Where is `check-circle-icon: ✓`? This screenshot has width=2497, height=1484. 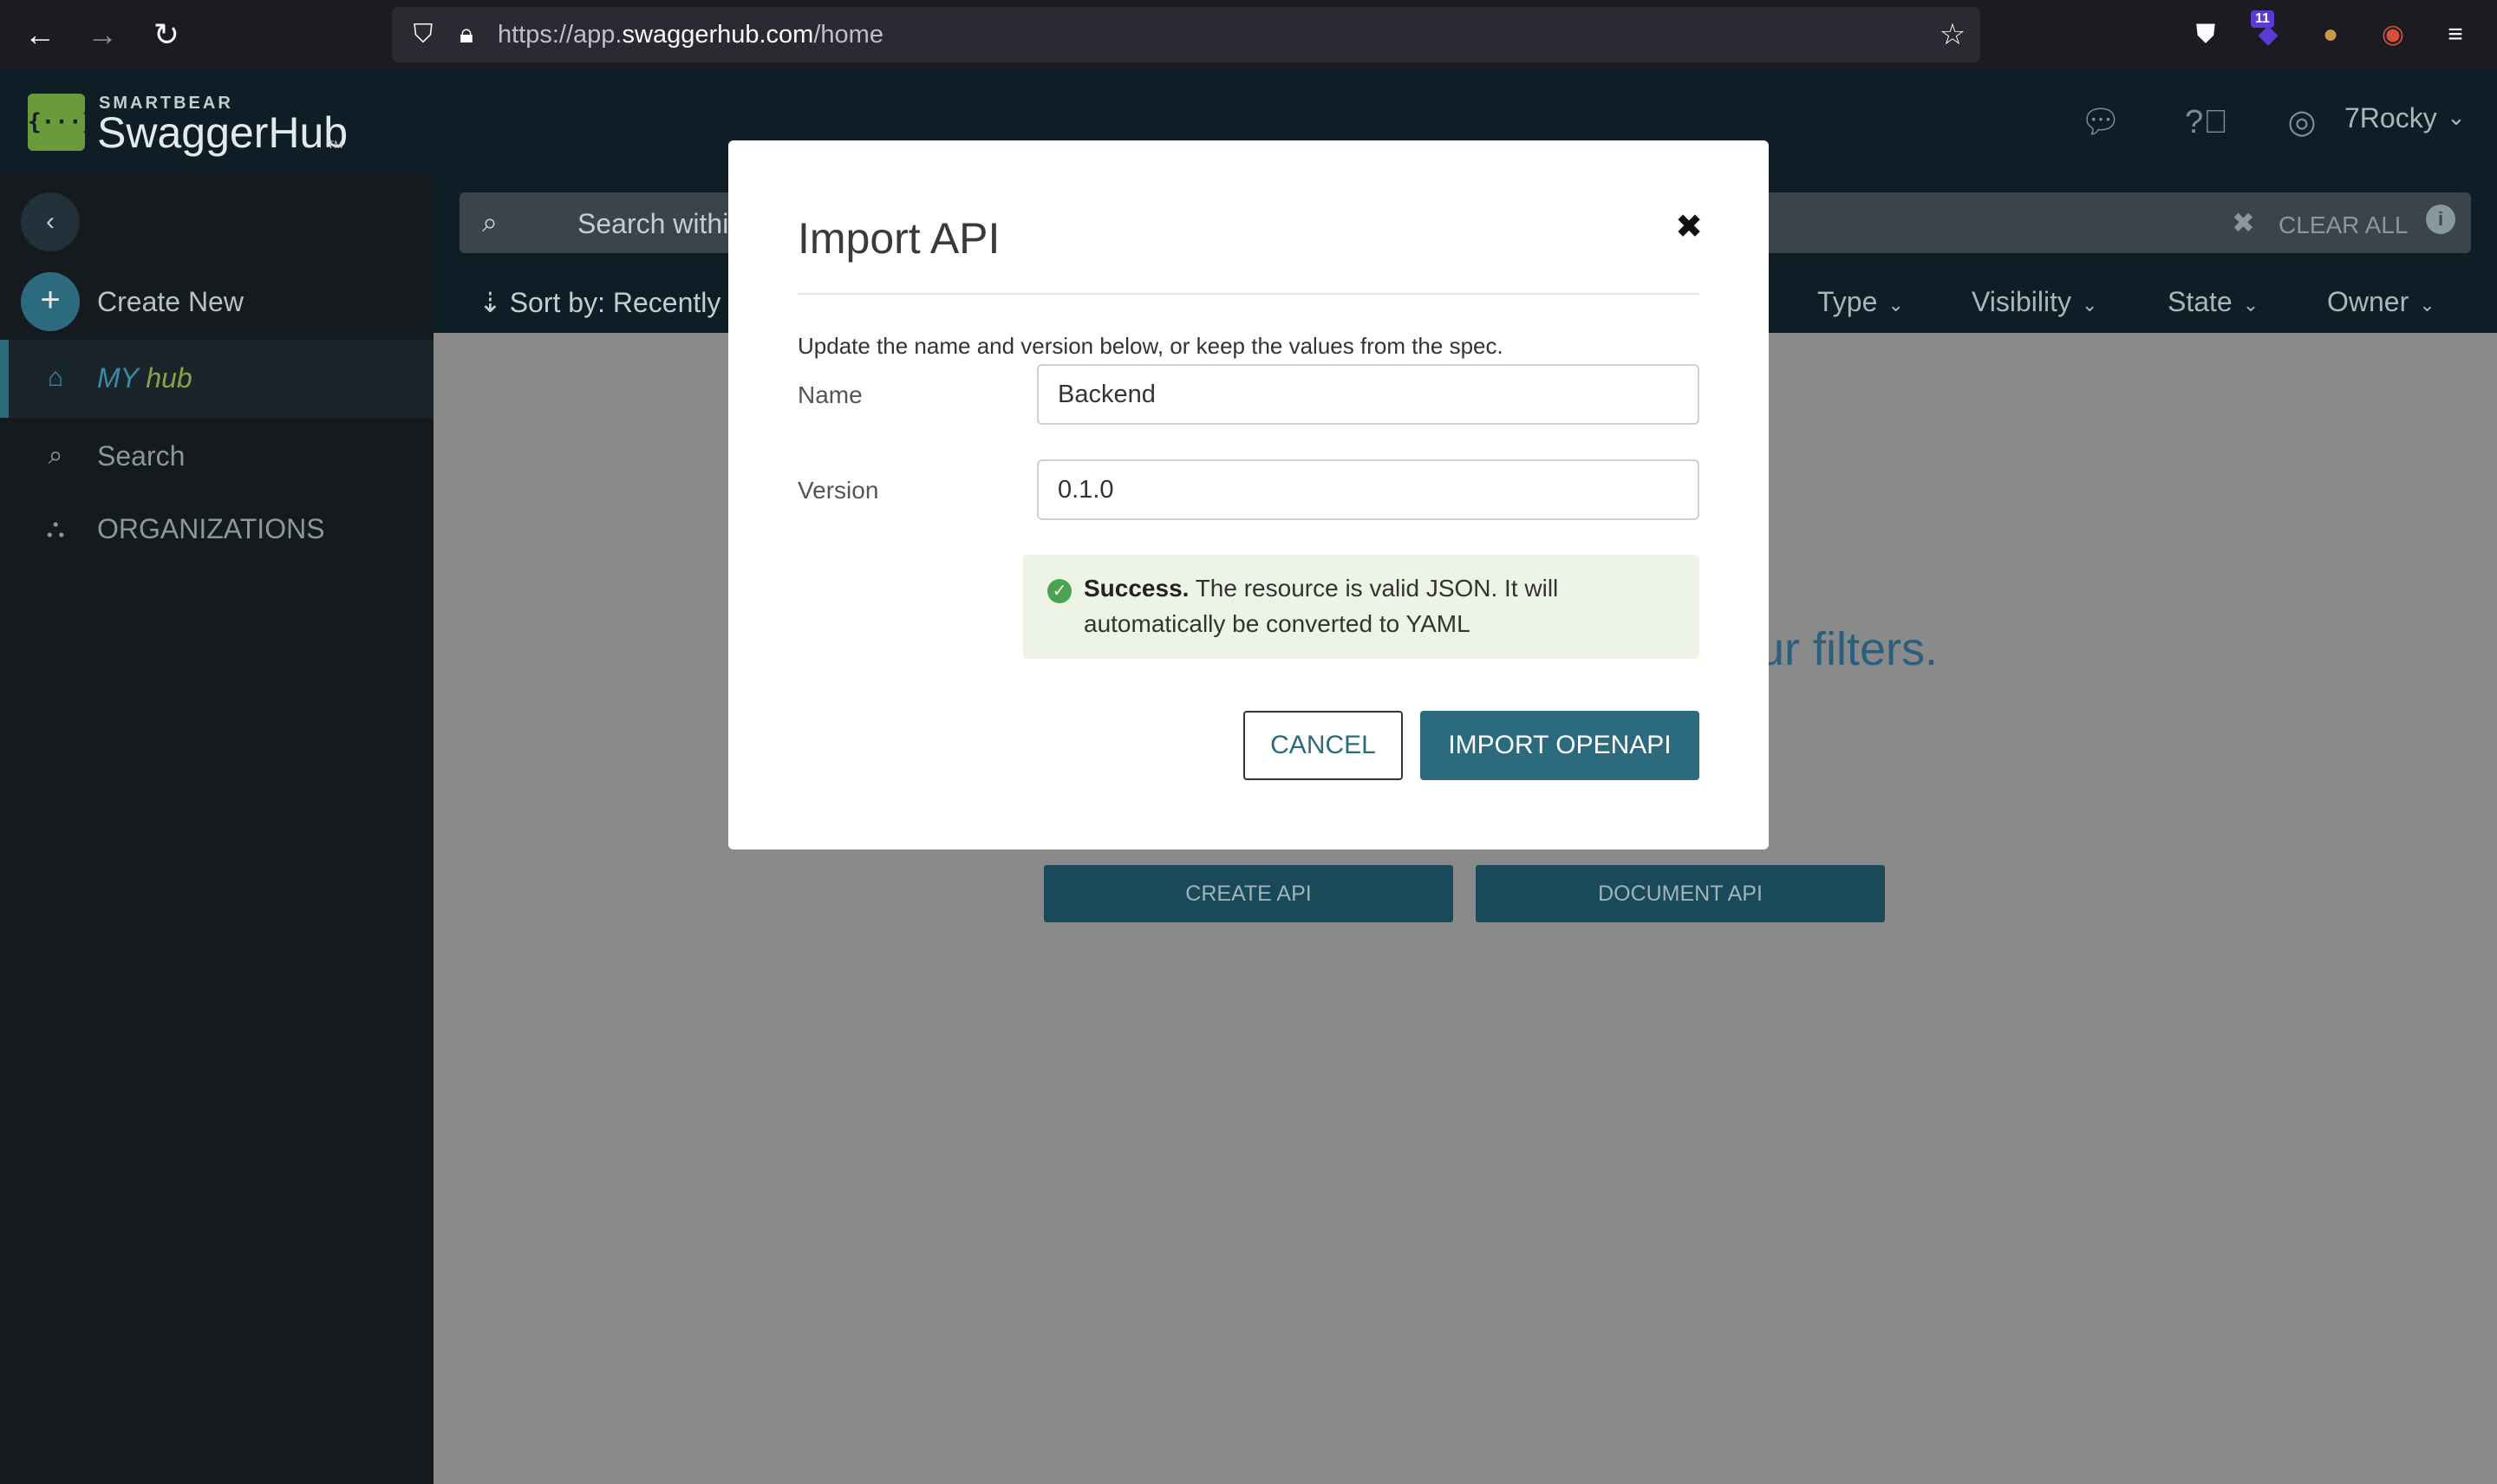 check-circle-icon: ✓ is located at coordinates (1059, 591).